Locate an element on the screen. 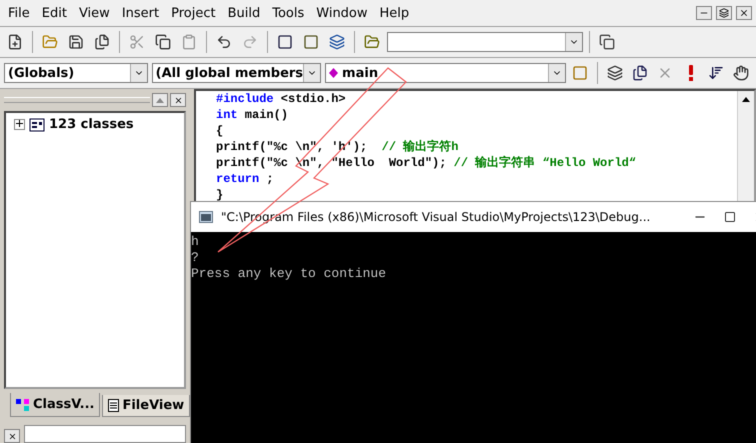 Image resolution: width=756 pixels, height=443 pixels. menu-item: Window is located at coordinates (342, 13).